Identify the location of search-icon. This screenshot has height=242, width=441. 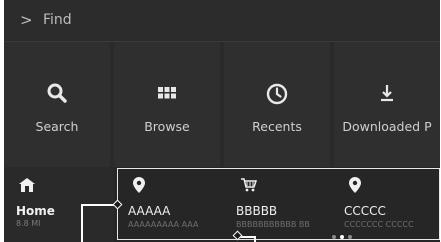
(57, 94).